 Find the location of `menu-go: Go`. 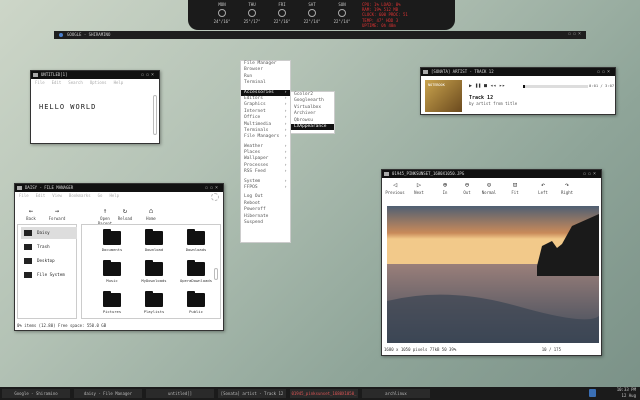

menu-go: Go is located at coordinates (100, 195).